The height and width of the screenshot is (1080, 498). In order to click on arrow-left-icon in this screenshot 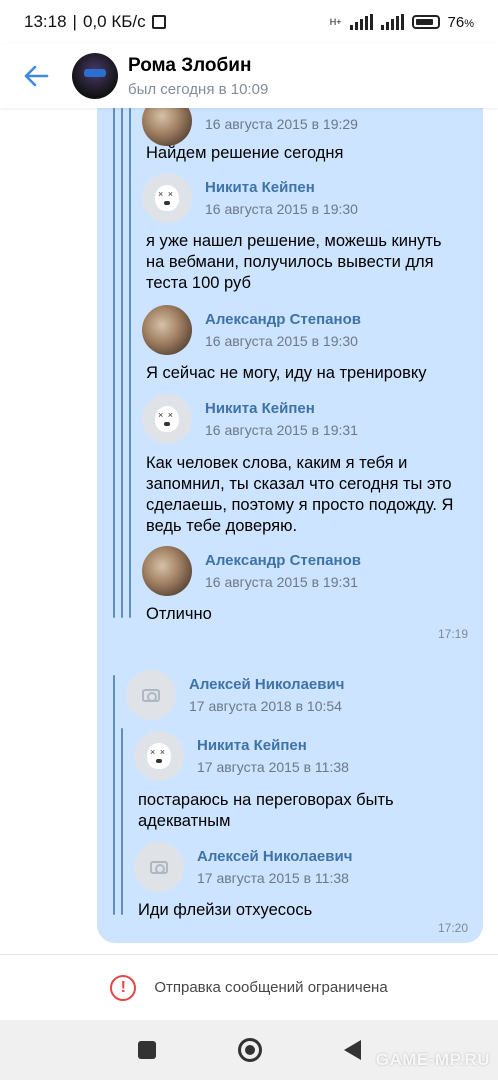, I will do `click(36, 76)`.